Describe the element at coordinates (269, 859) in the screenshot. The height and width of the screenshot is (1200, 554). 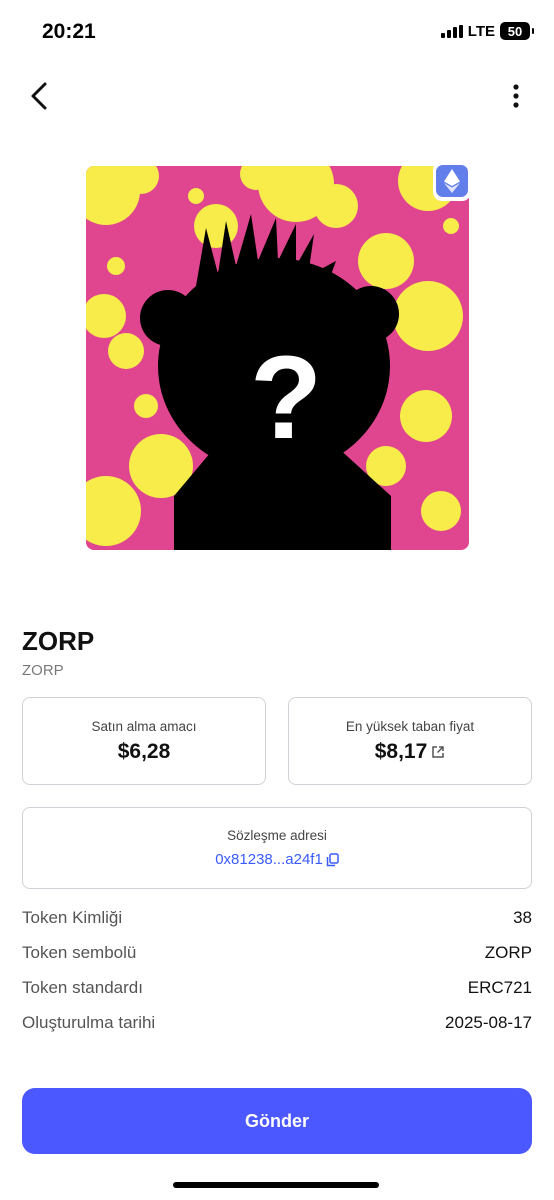
I see `contract-address-text: 0x81238...a24f1` at that location.